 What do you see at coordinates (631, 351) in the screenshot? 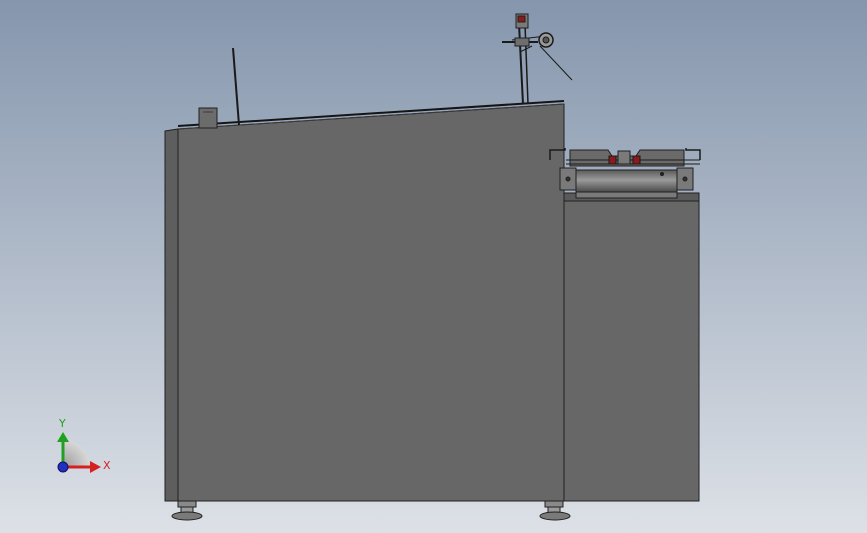
I see `right-cabinet` at bounding box center [631, 351].